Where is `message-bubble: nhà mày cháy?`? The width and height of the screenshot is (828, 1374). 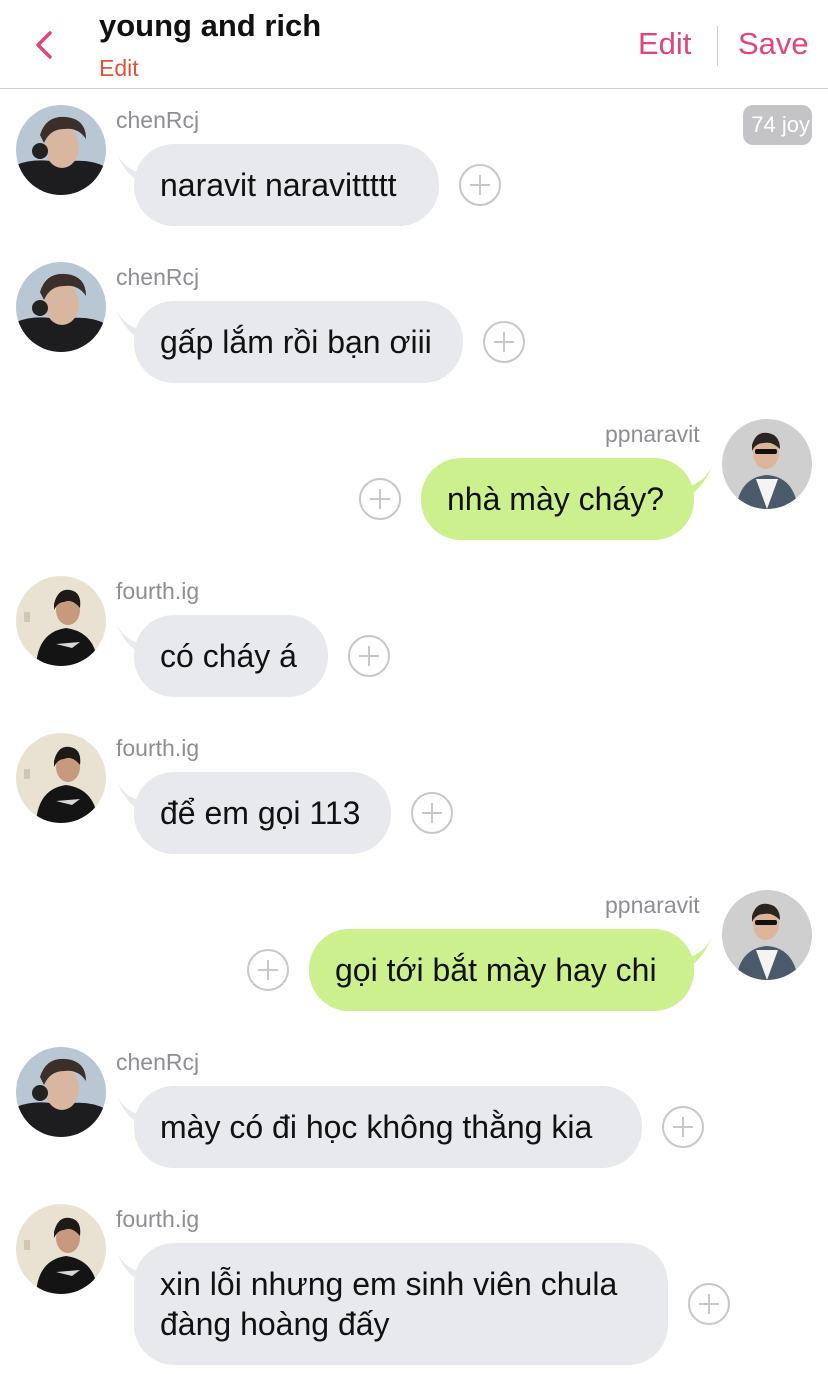
message-bubble: nhà mày cháy? is located at coordinates (557, 499).